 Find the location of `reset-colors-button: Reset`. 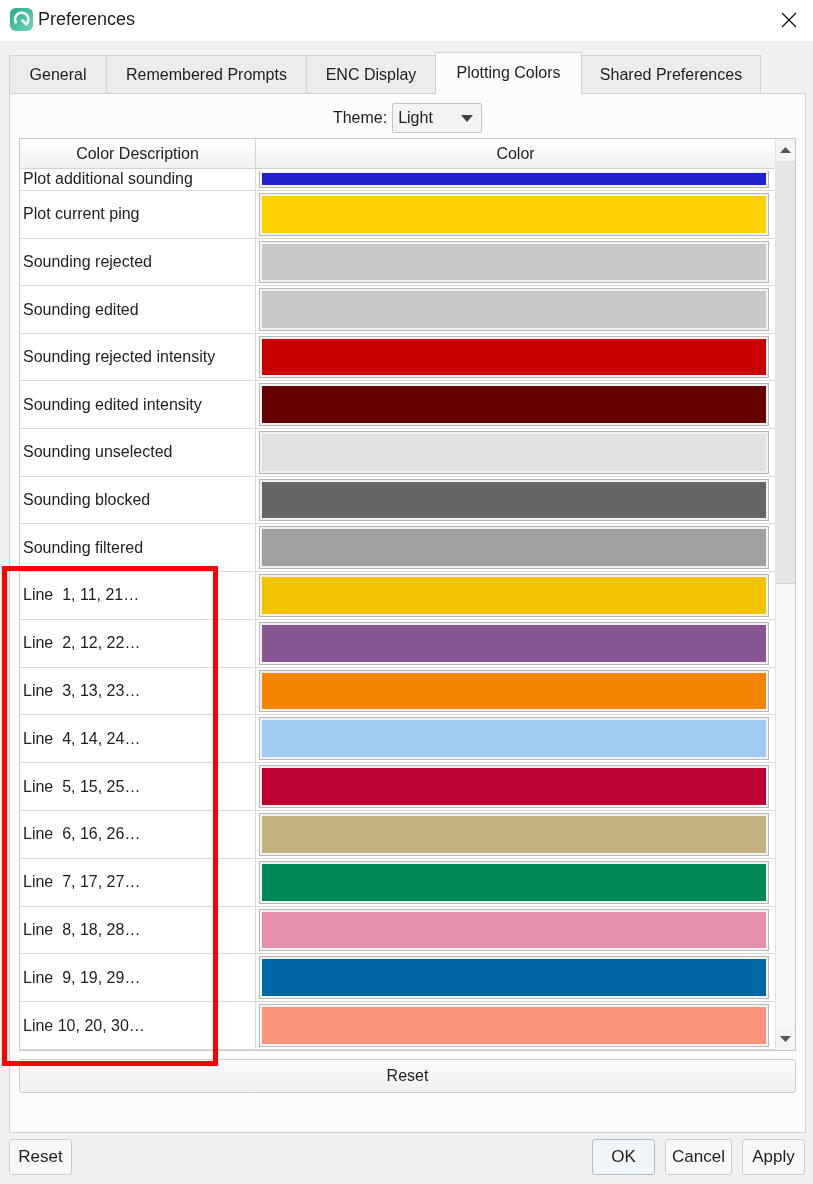

reset-colors-button: Reset is located at coordinates (407, 1076).